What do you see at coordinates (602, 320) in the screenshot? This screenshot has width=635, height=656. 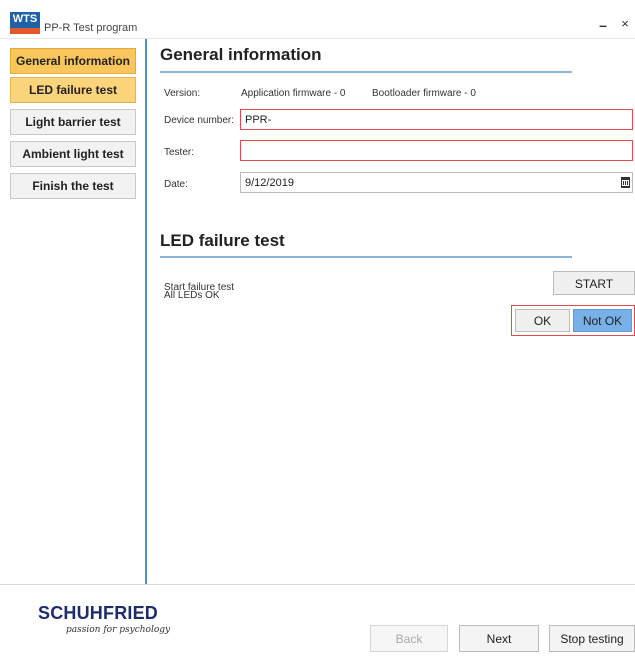 I see `not-ok-button: Not OK` at bounding box center [602, 320].